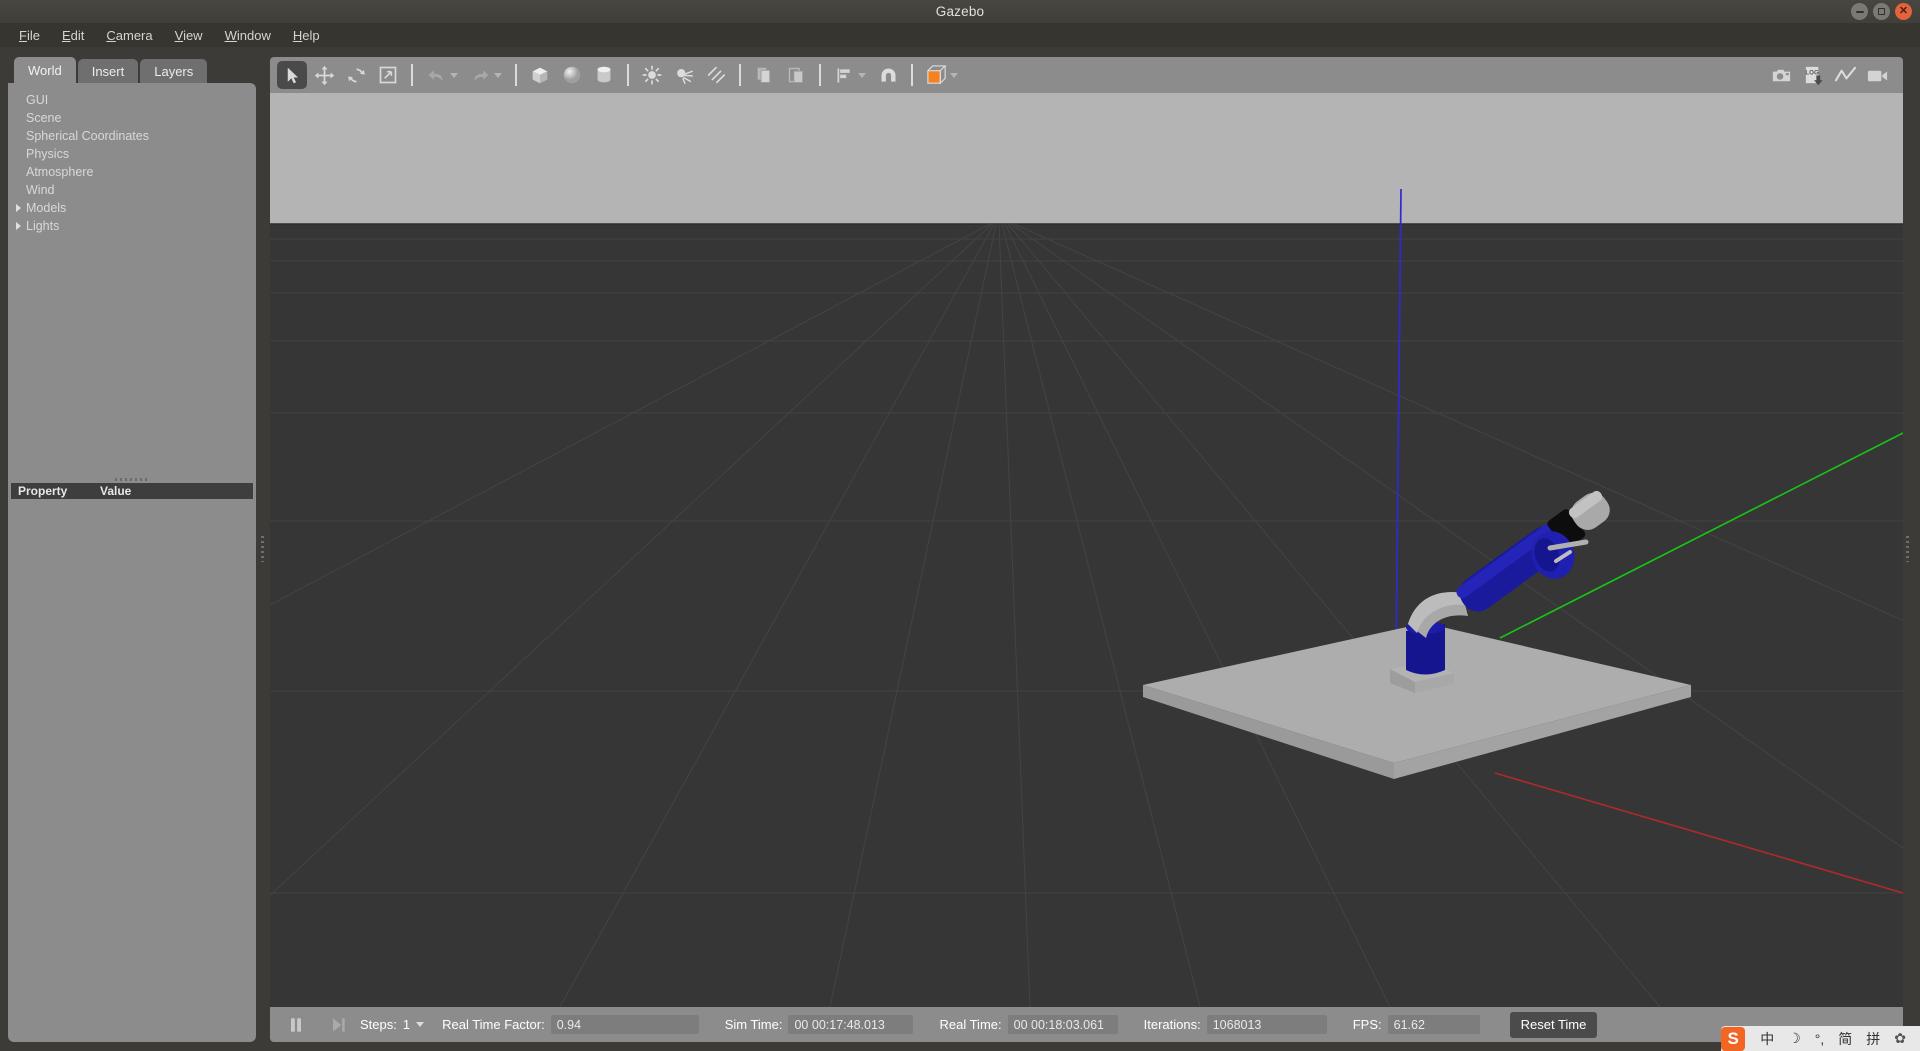  Describe the element at coordinates (1813, 75) in the screenshot. I see `log-record-button: LOG` at that location.